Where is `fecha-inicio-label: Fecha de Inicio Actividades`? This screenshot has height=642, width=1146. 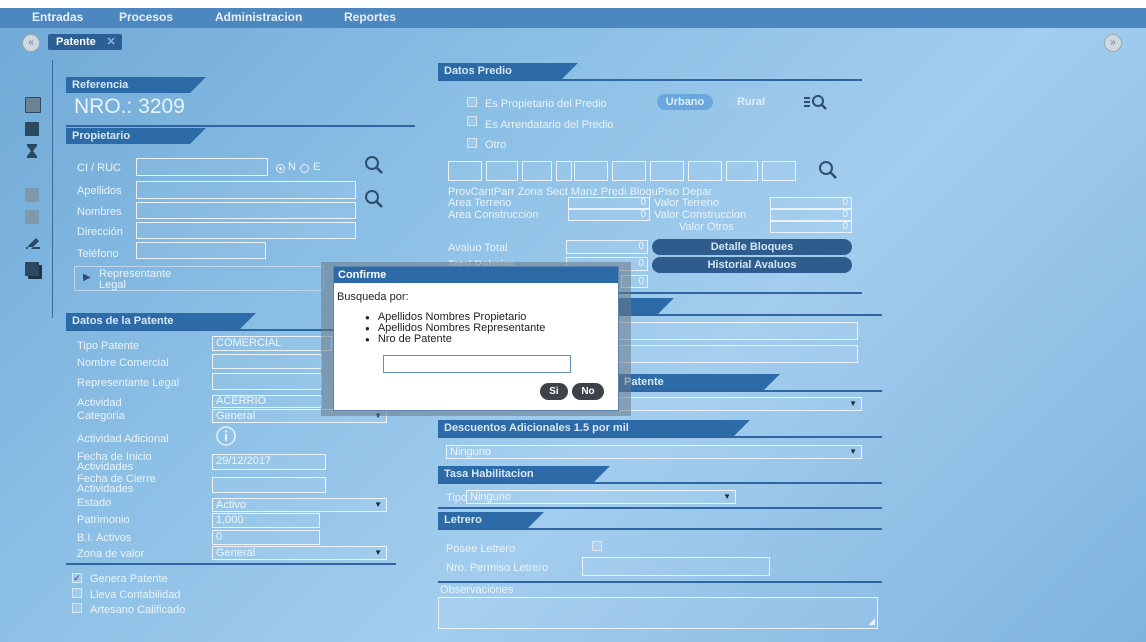
fecha-inicio-label: Fecha de Inicio Actividades is located at coordinates (114, 462).